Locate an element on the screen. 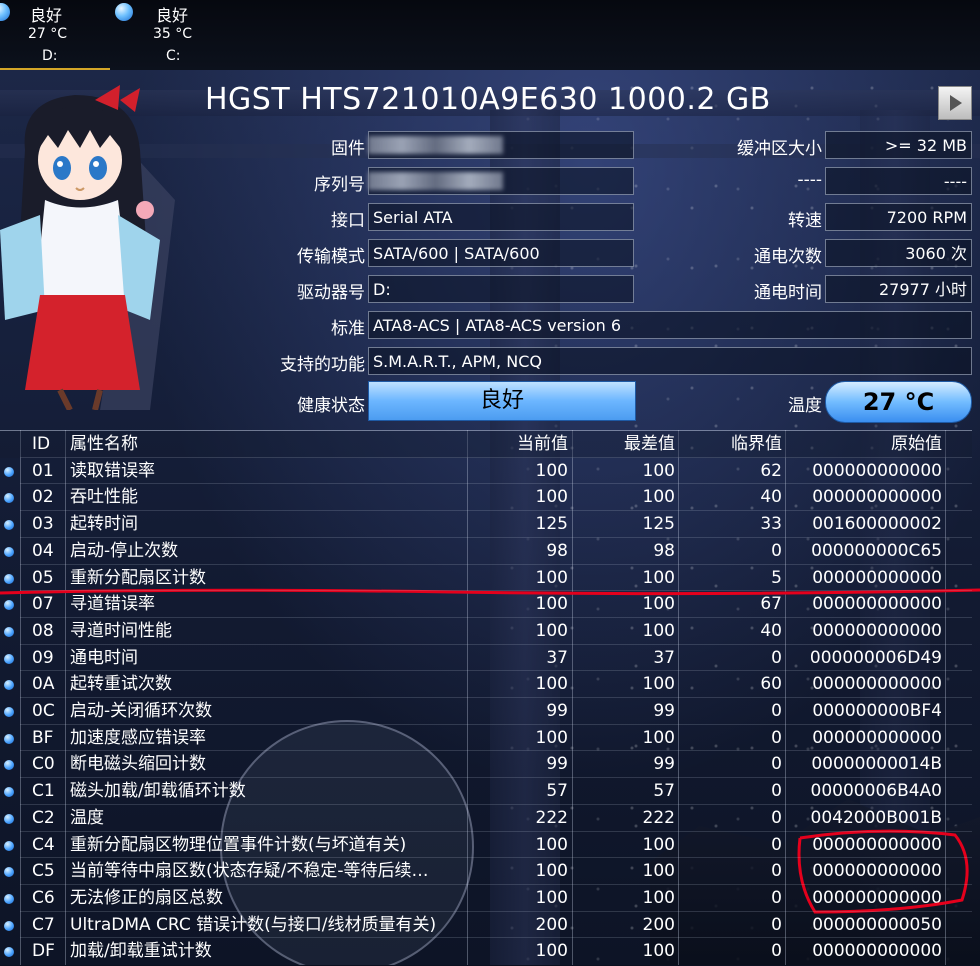 The image size is (980, 966). interface-label: 接口 is located at coordinates (348, 221).